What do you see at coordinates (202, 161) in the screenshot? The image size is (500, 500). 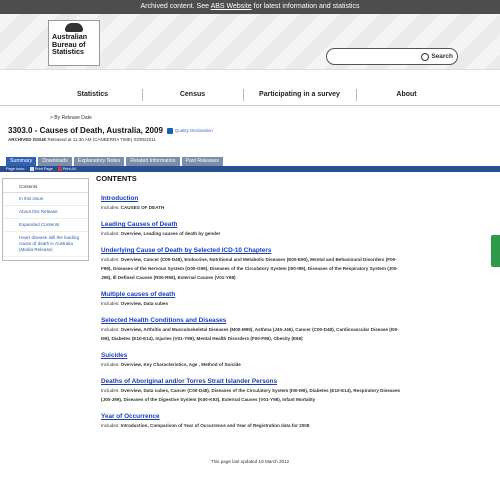 I see `tab-past-releases: Past Releases` at bounding box center [202, 161].